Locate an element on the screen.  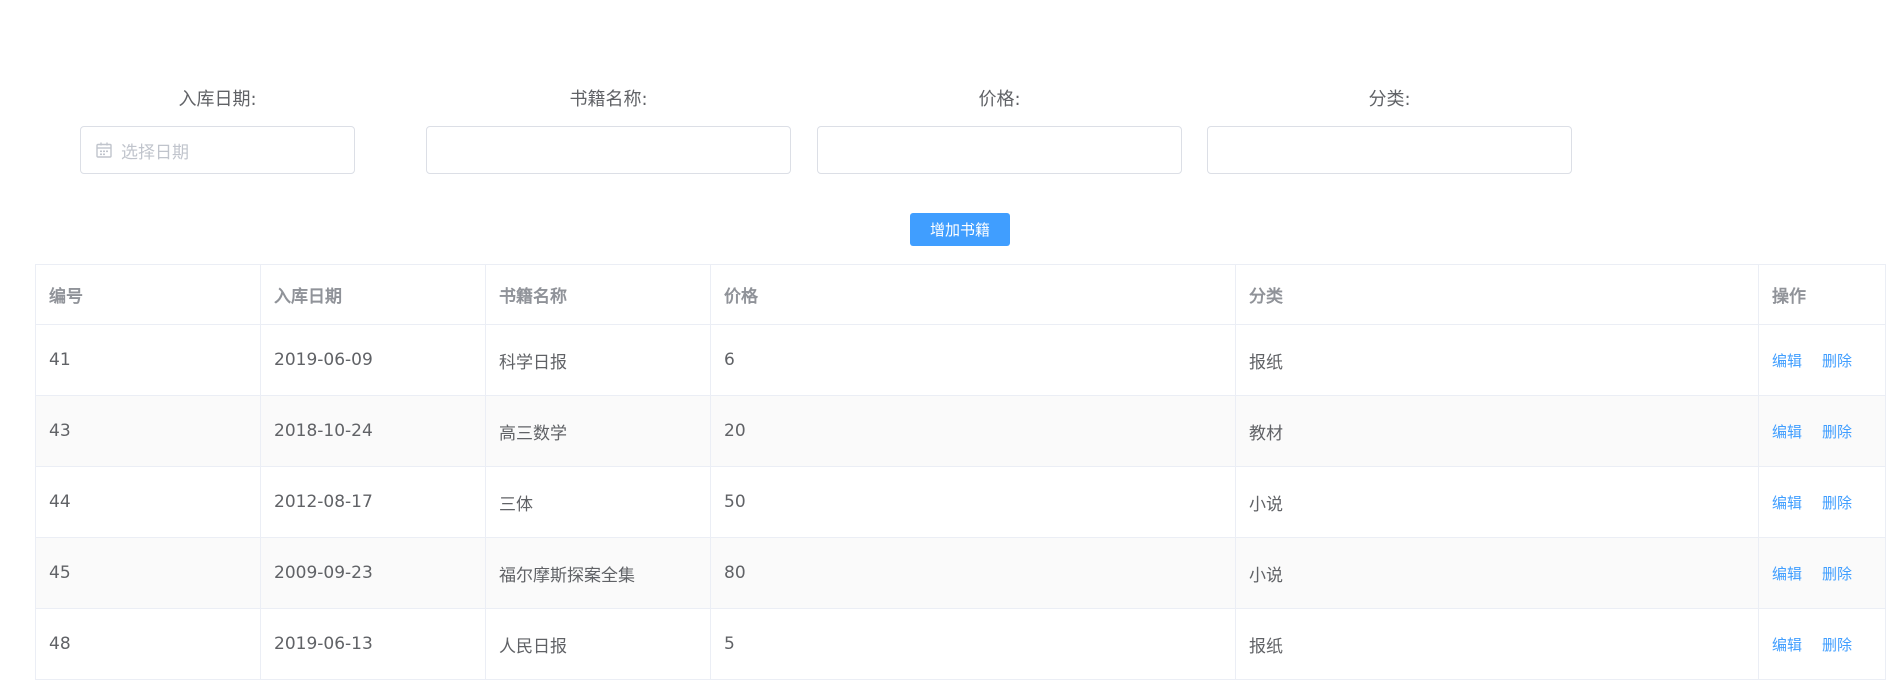
cell-name: 人民日报 is located at coordinates (598, 644).